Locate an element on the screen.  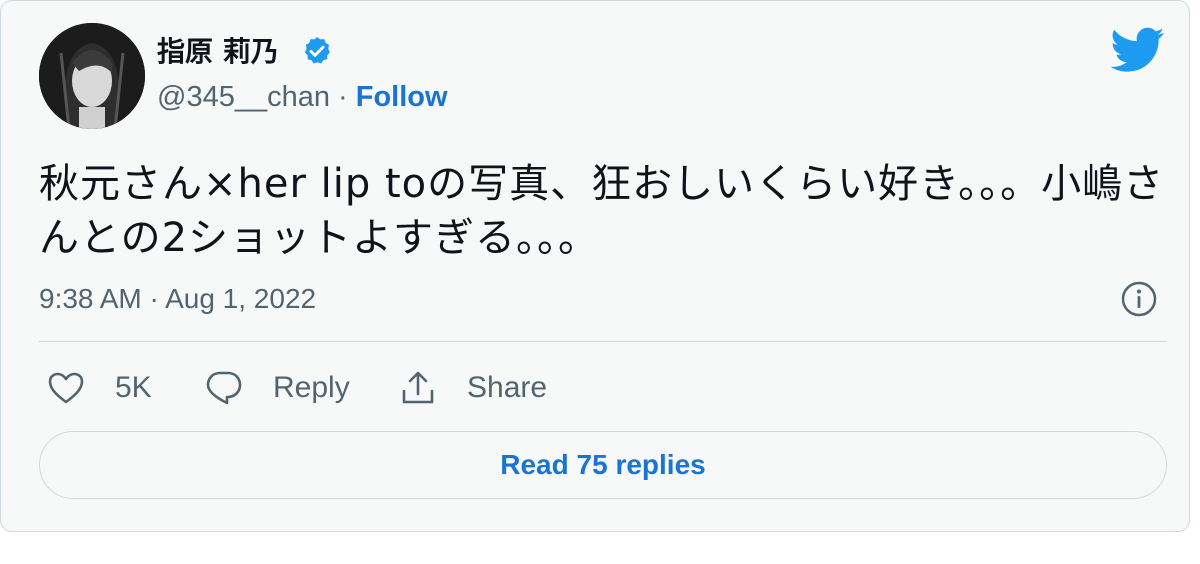
like-button: 5K is located at coordinates (99, 388).